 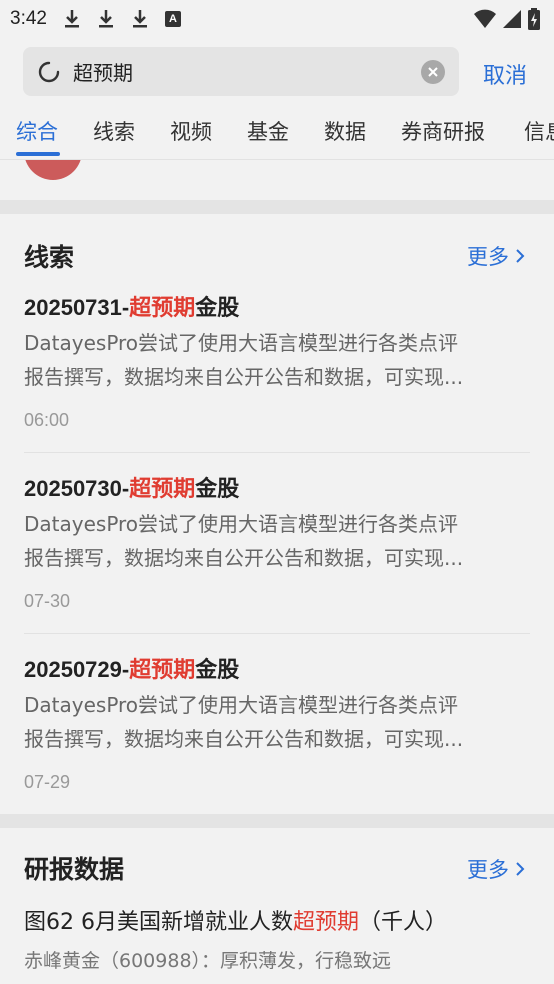 What do you see at coordinates (277, 19) in the screenshot?
I see `status-bar: 3:42 A` at bounding box center [277, 19].